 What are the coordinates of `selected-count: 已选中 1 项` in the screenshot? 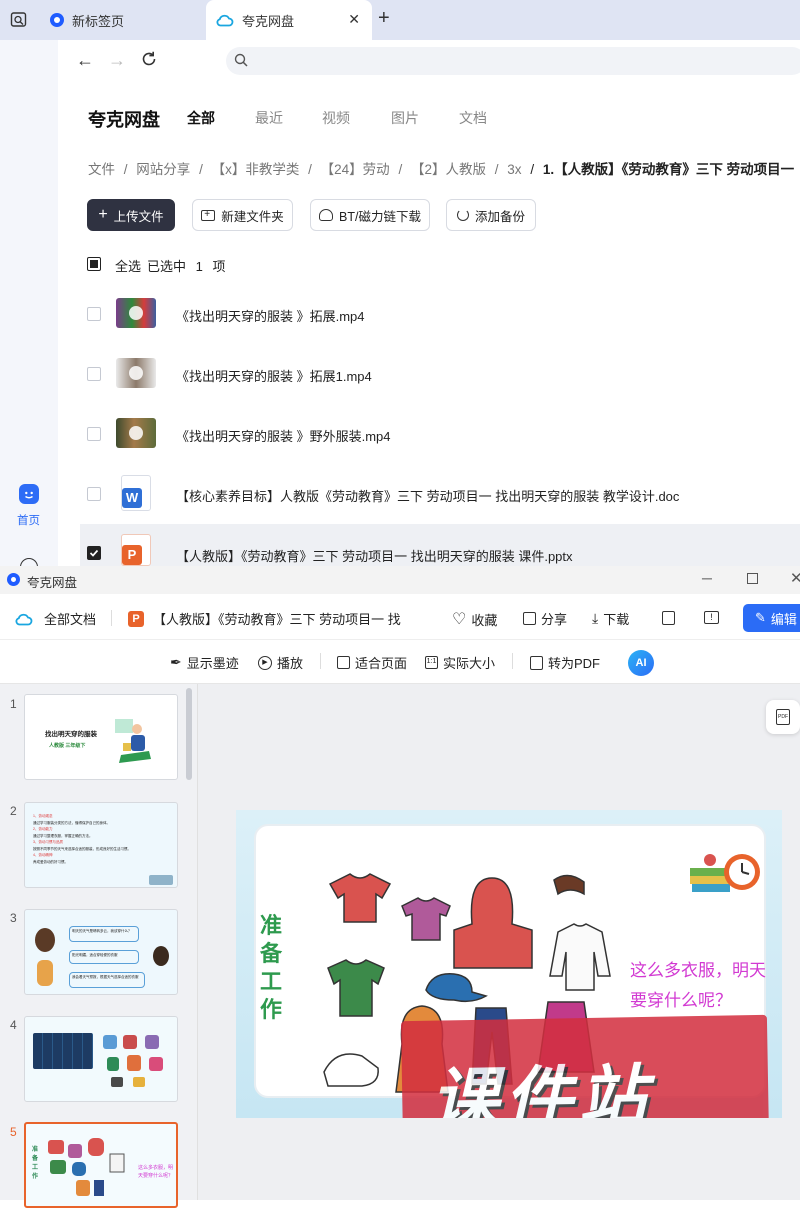 It's located at (186, 265).